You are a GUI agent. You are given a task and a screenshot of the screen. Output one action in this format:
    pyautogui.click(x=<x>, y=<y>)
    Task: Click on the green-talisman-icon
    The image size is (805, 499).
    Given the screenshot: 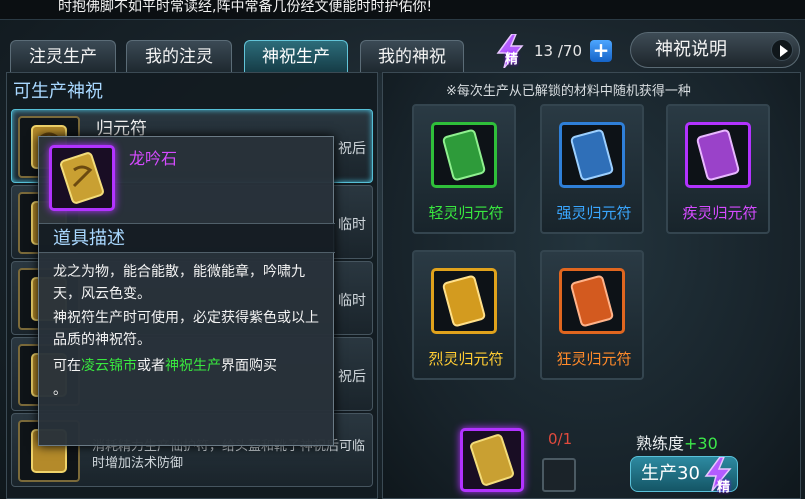 What is the action you would take?
    pyautogui.click(x=464, y=155)
    